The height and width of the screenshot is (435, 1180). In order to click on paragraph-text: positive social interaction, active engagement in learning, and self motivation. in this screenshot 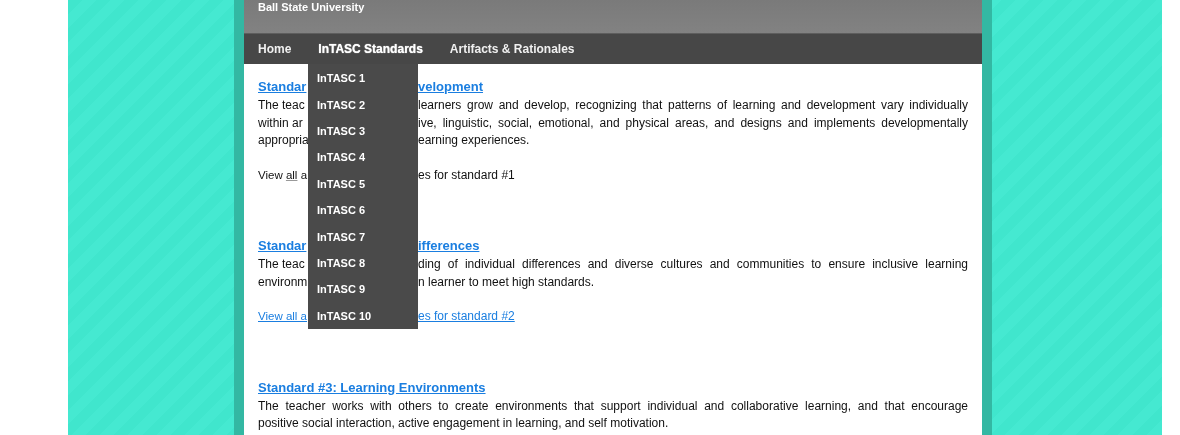, I will do `click(464, 423)`.